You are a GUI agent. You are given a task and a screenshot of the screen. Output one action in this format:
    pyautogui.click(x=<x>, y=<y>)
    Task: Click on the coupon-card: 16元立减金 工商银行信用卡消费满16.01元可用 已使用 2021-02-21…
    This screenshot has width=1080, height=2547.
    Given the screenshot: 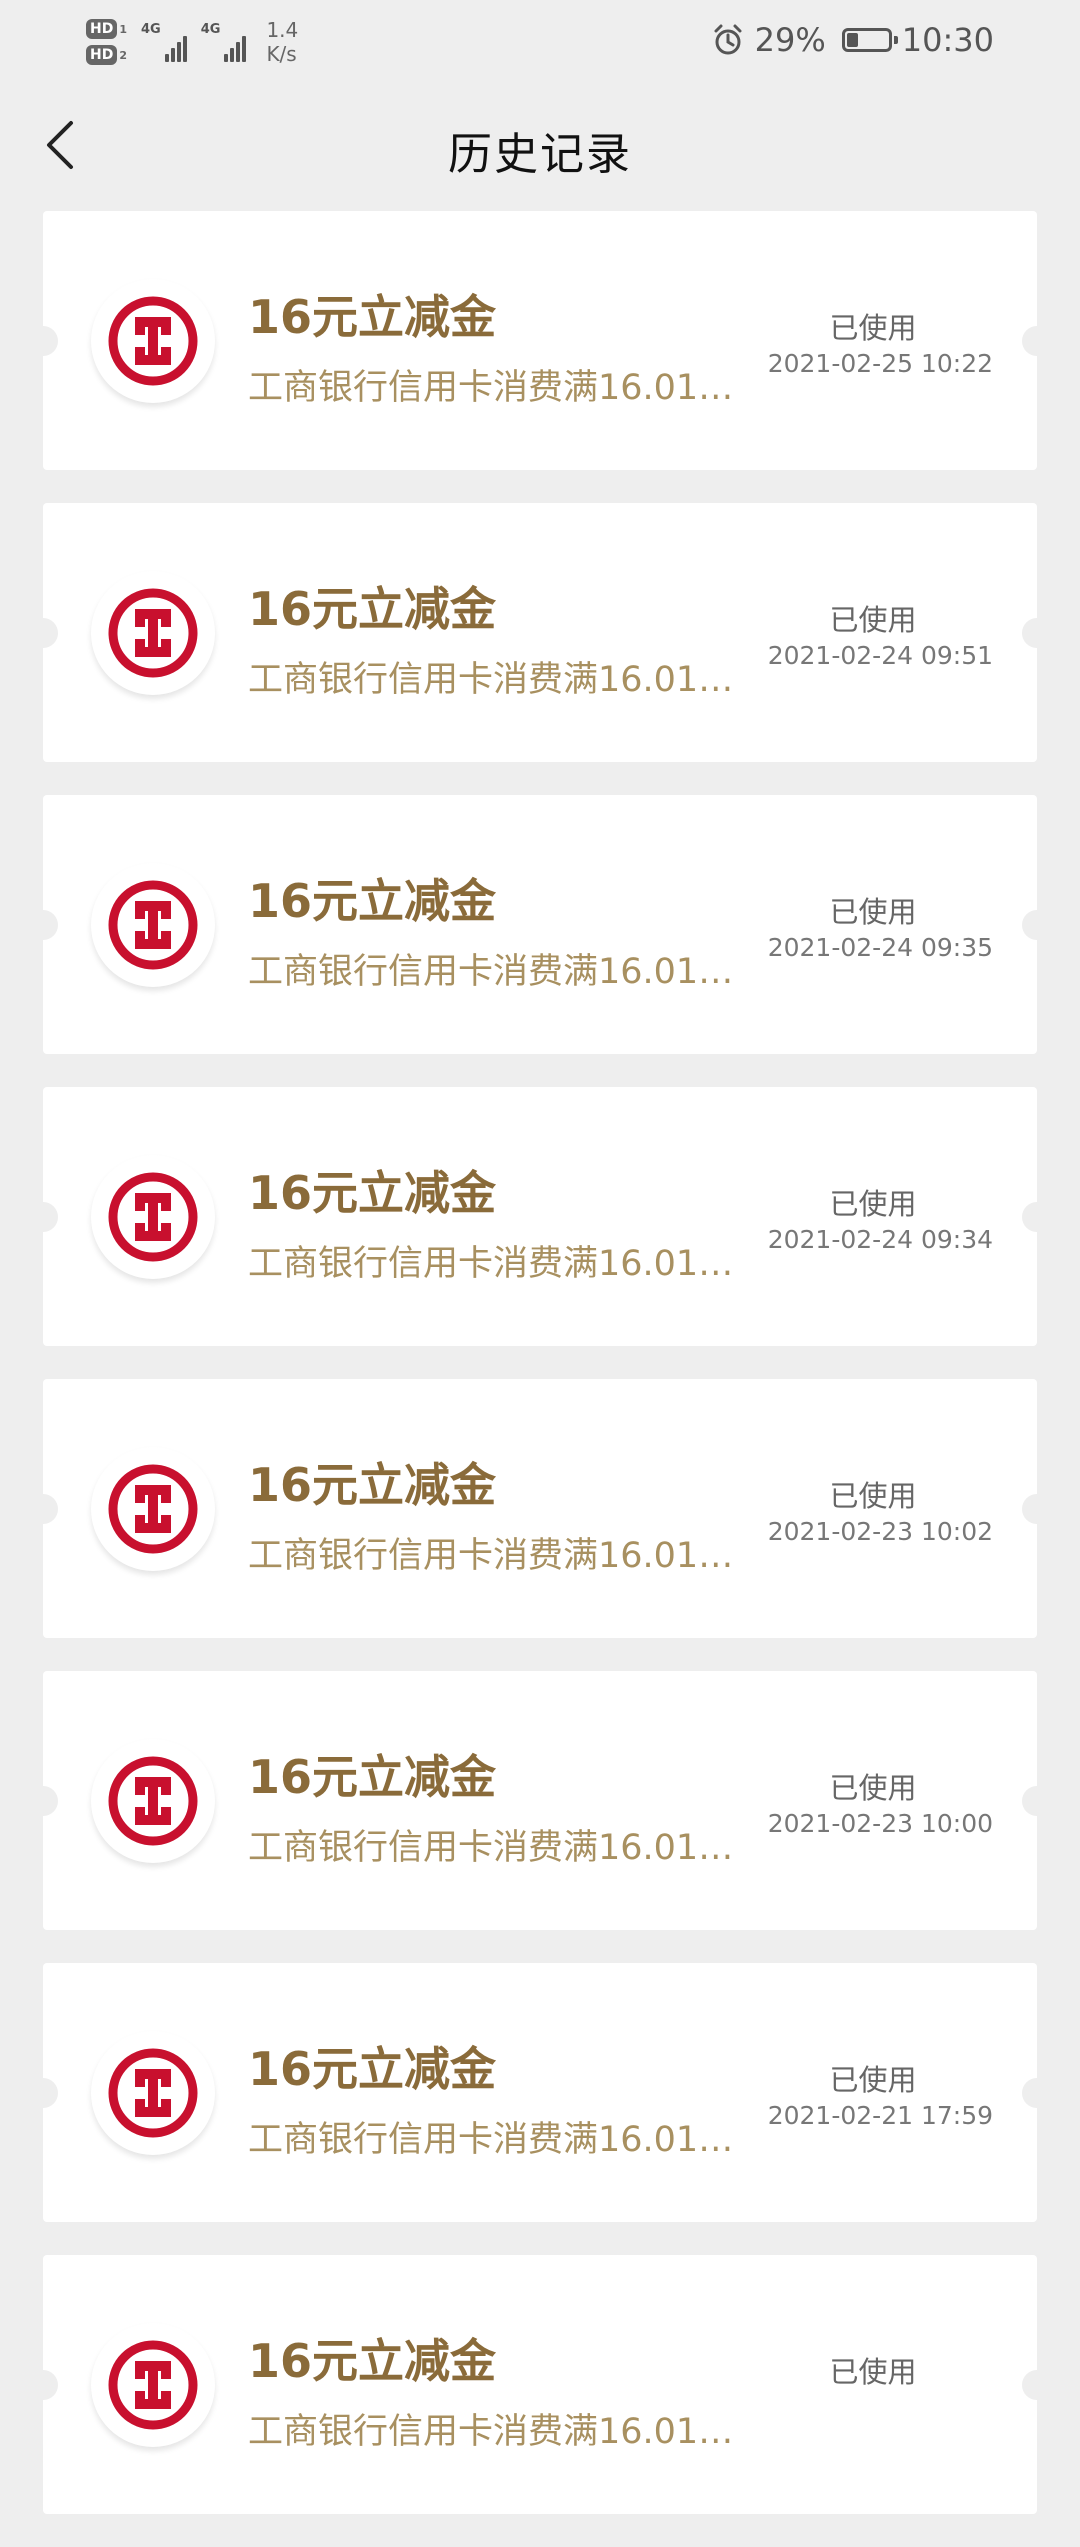 What is the action you would take?
    pyautogui.click(x=540, y=2092)
    